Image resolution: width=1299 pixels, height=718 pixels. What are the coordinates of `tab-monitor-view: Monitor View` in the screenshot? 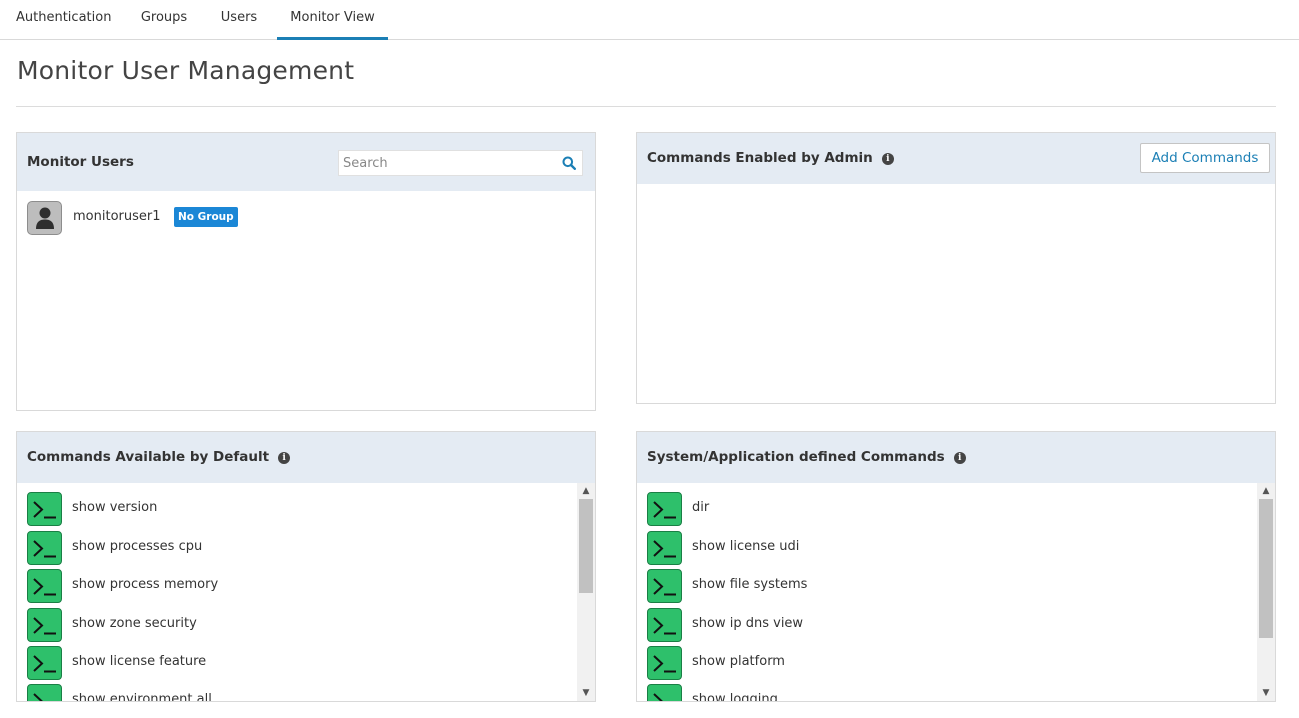 It's located at (332, 20).